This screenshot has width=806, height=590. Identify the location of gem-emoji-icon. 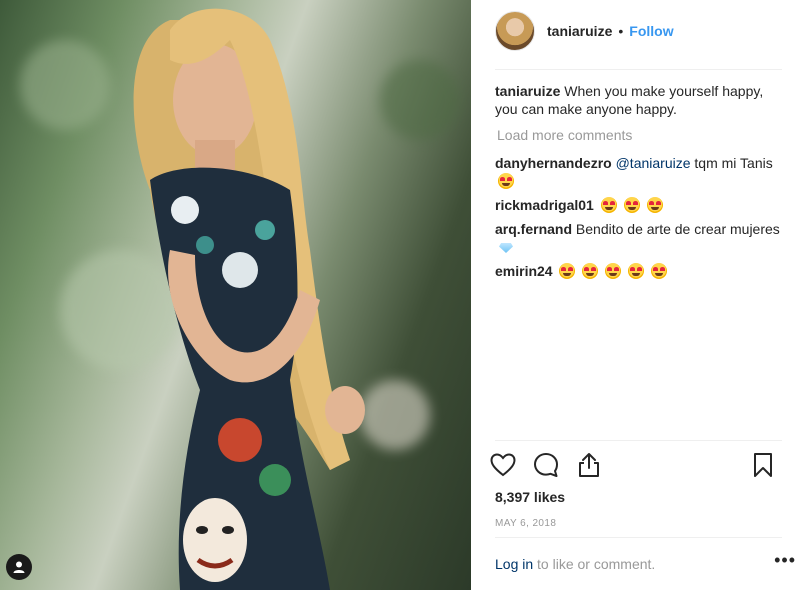
(506, 248).